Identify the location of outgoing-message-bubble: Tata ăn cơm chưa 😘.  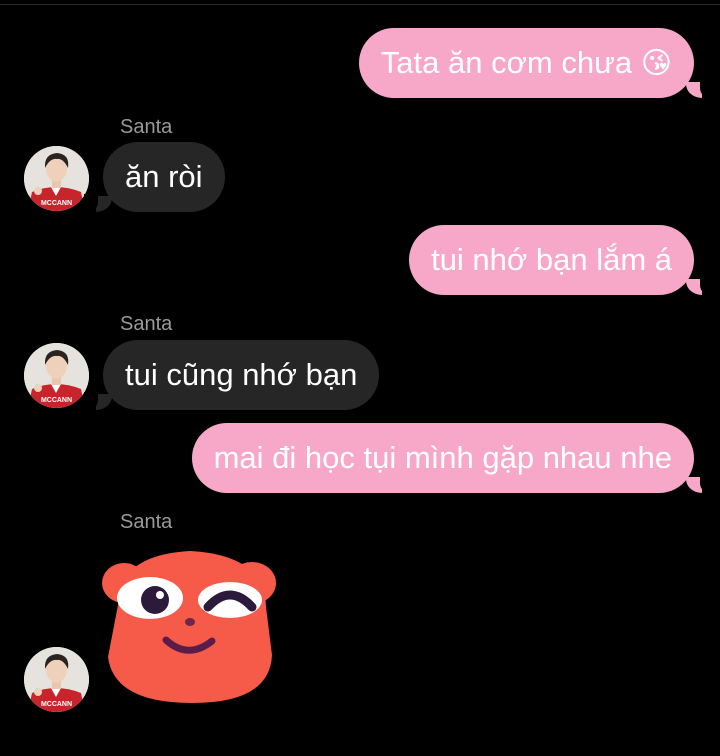
(526, 63).